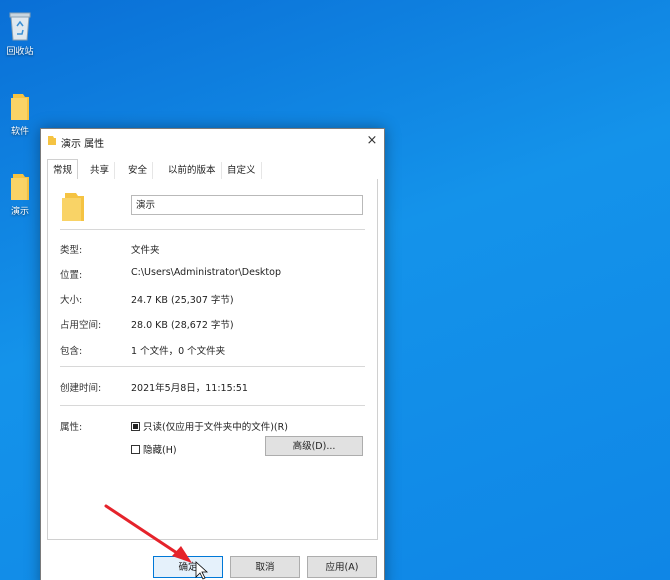  Describe the element at coordinates (188, 567) in the screenshot. I see `ok-button: 确定` at that location.